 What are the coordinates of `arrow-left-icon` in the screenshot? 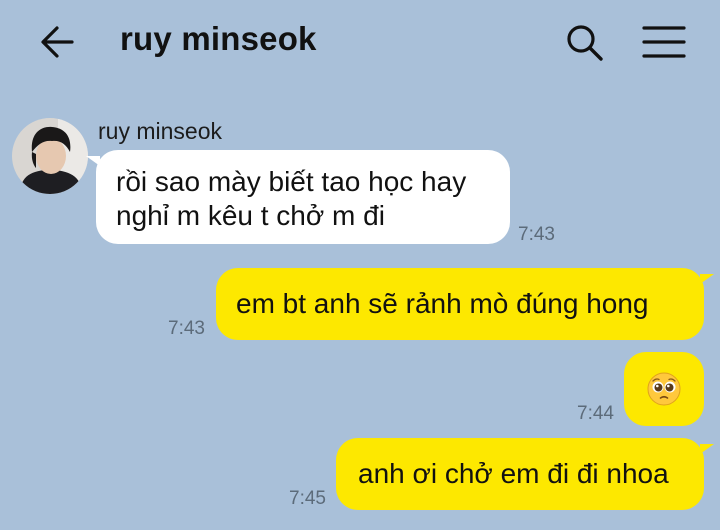 It's located at (57, 42).